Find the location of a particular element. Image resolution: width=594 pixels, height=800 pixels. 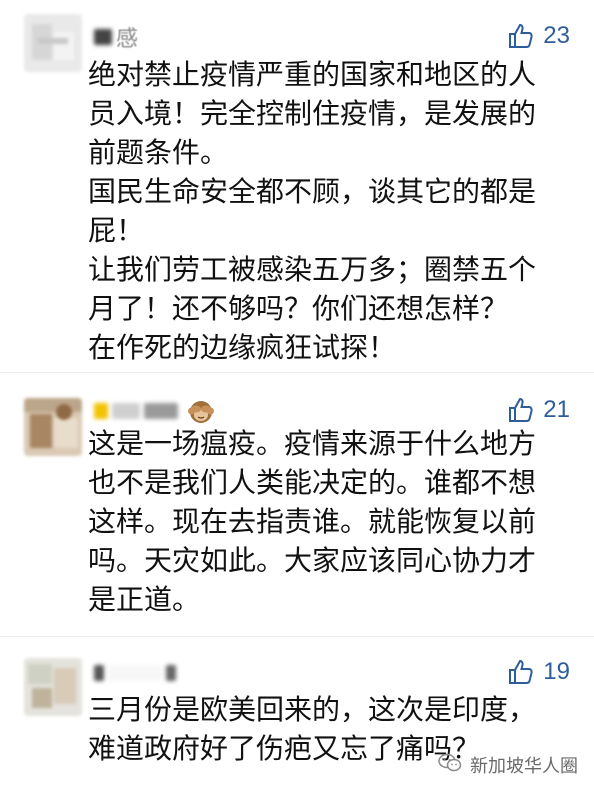

text-line: 前题条件。 is located at coordinates (158, 152).